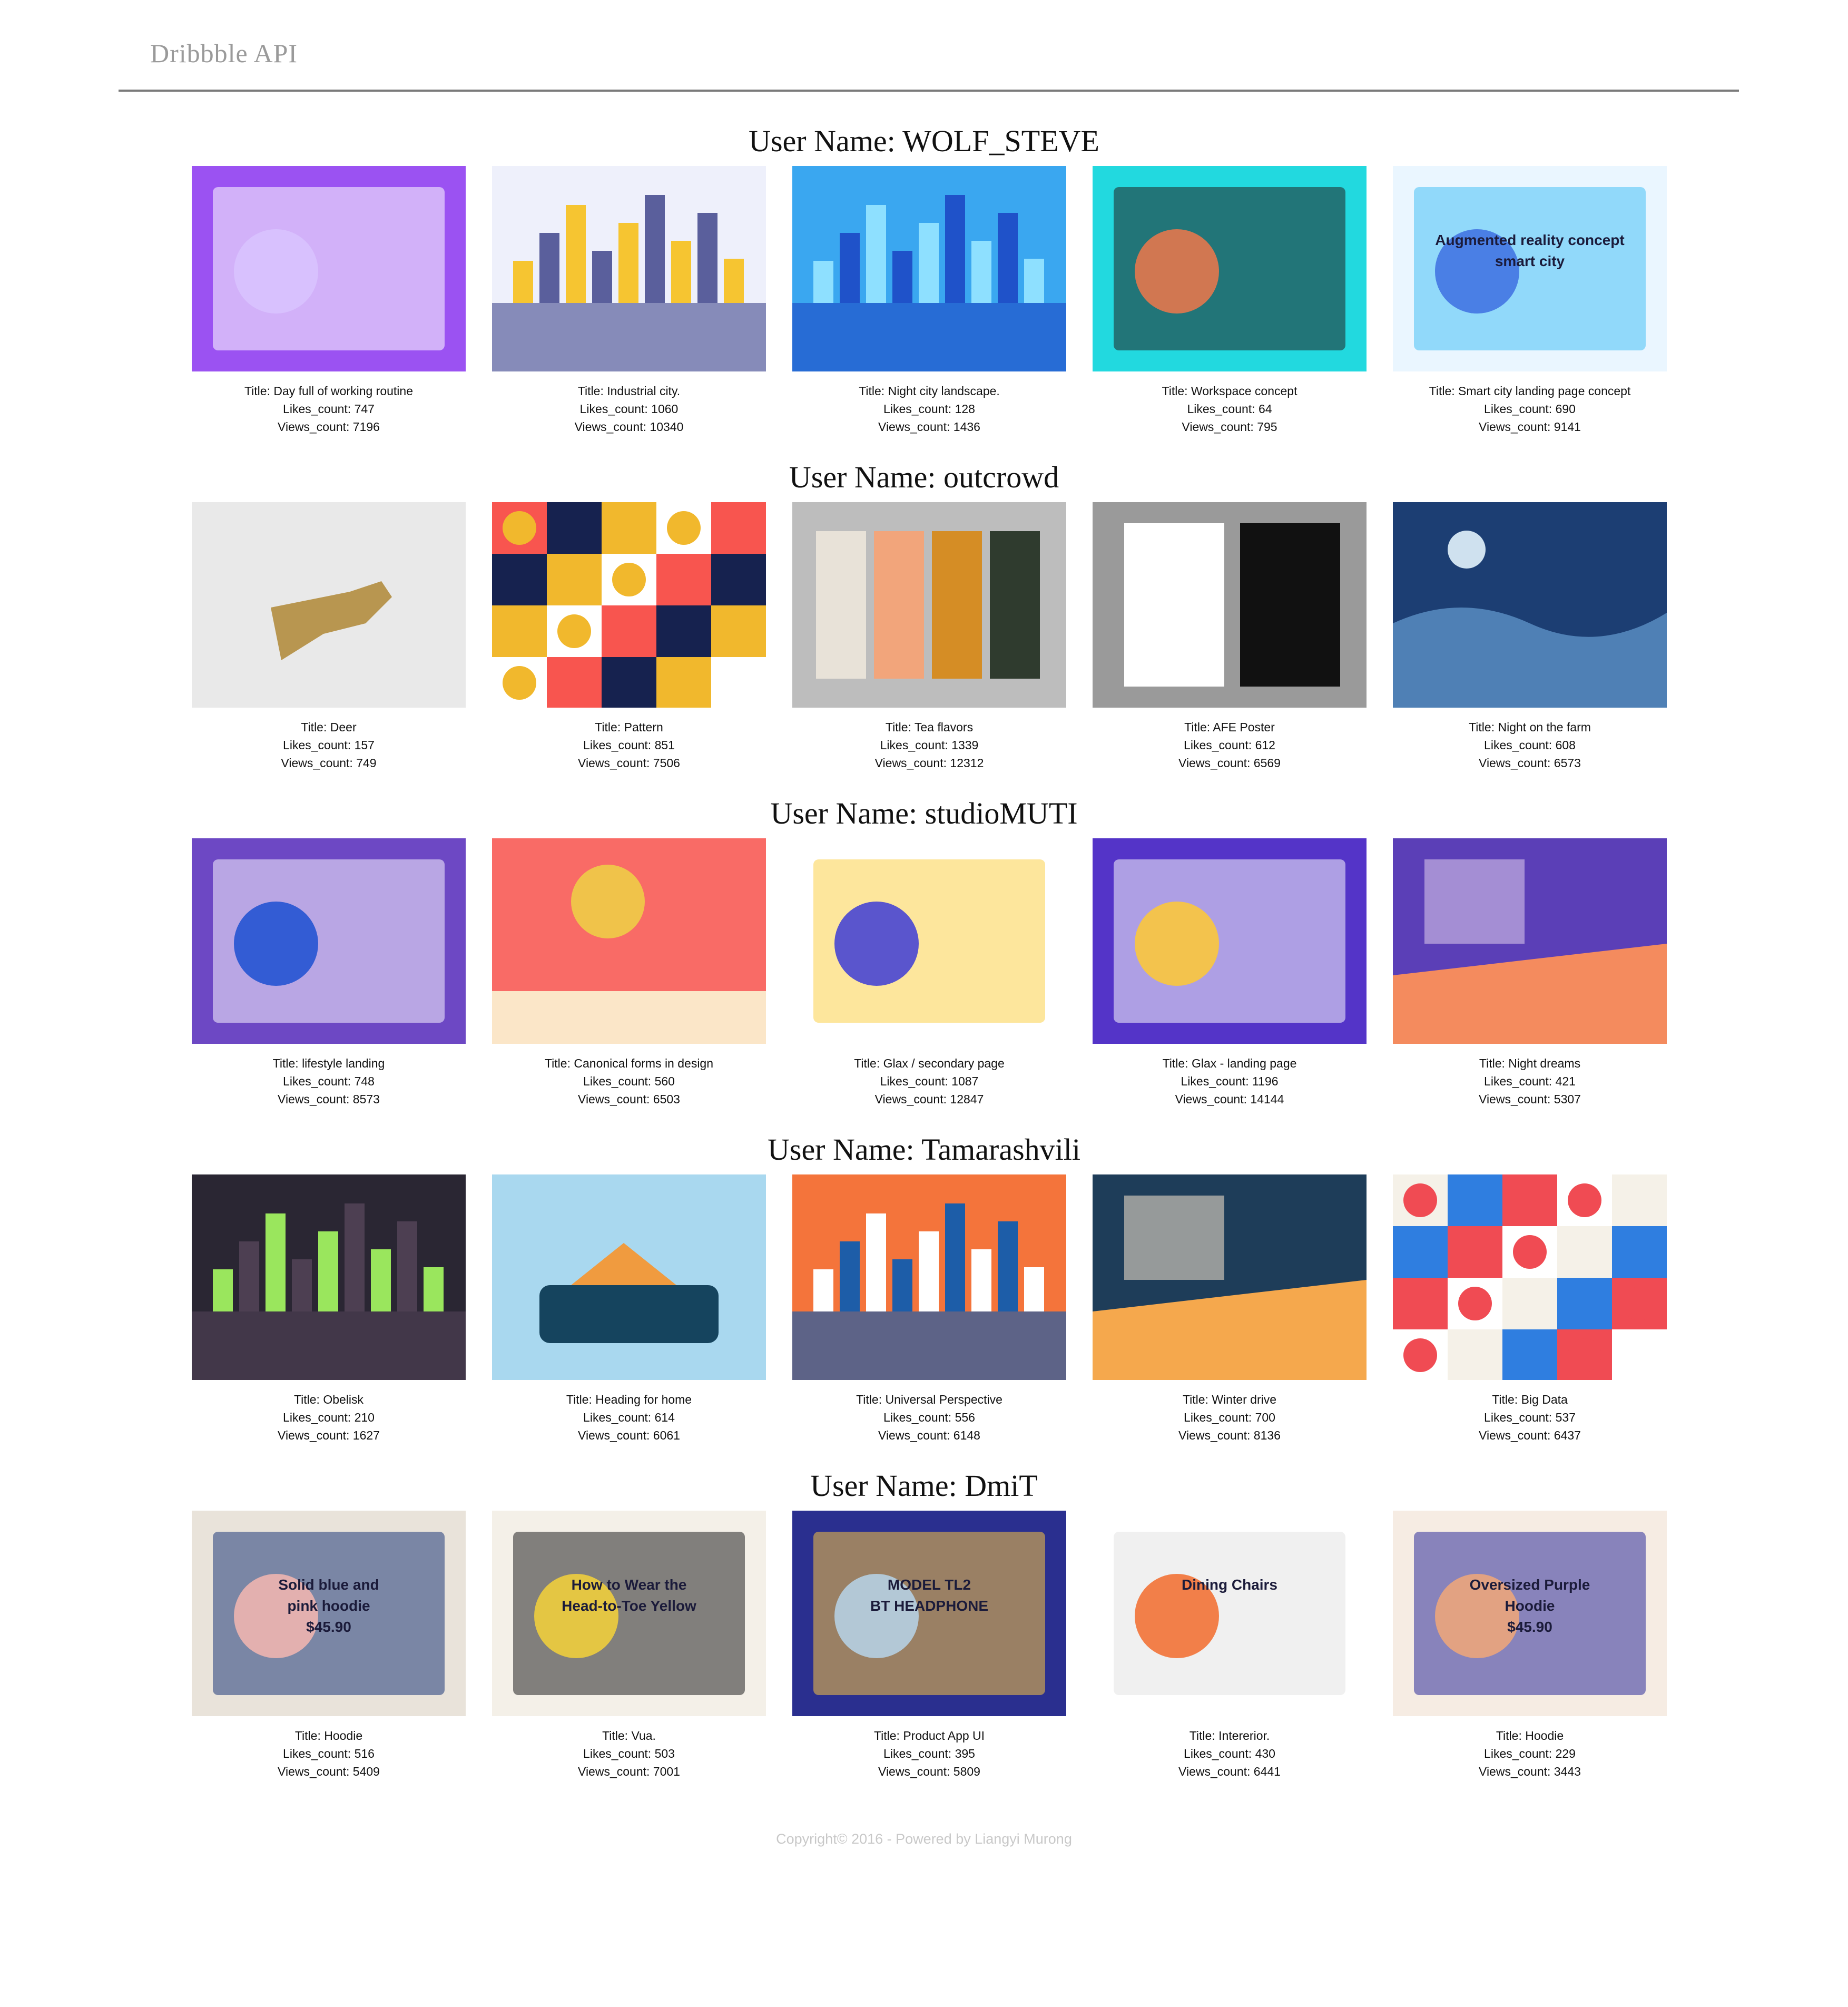 This screenshot has width=1848, height=2007. I want to click on shot-likes: Likes_count: 608, so click(1530, 745).